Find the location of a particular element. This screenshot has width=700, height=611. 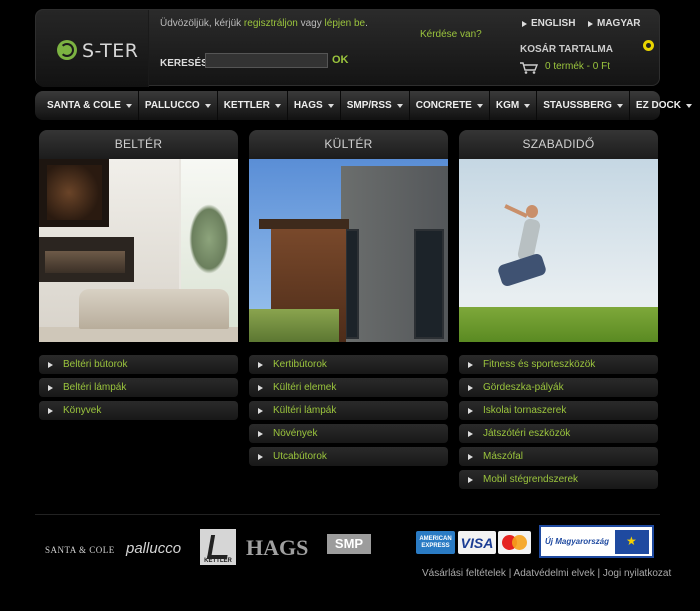

uj-magyarorszag-label: Új Magyarország is located at coordinates (577, 541).